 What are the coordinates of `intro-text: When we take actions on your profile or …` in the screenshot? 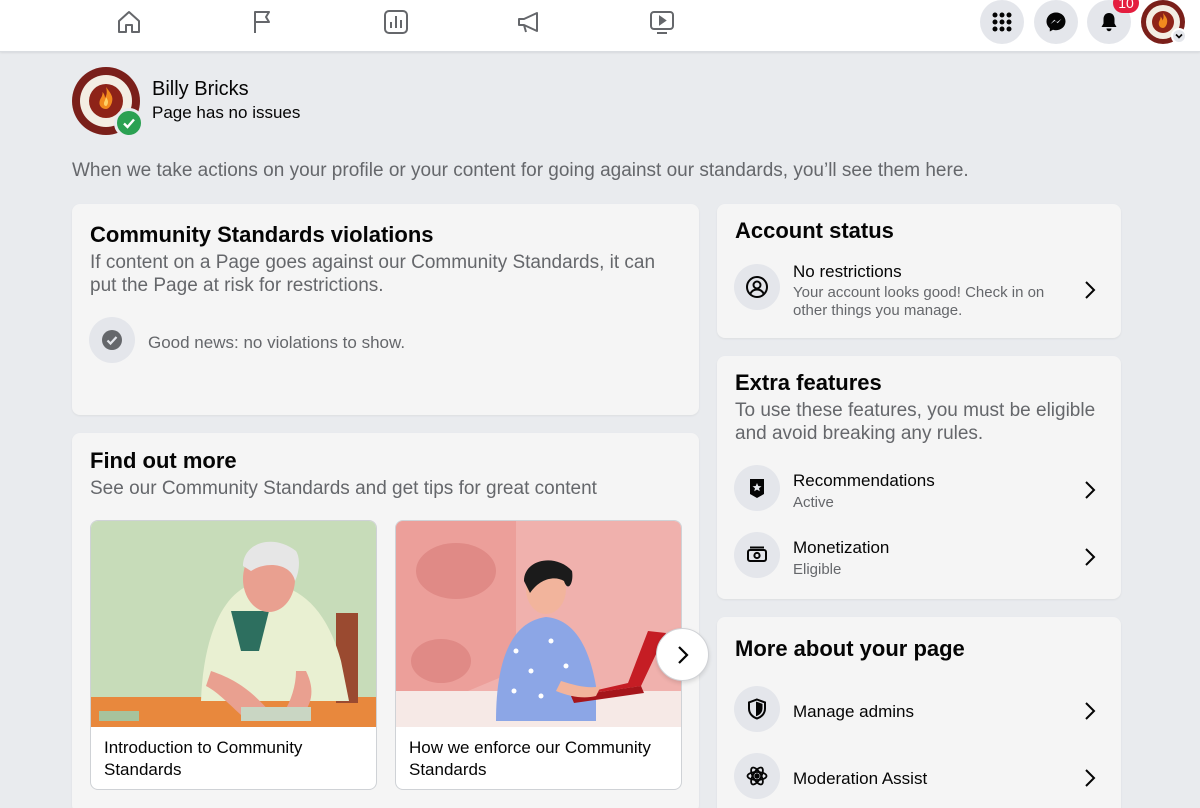 It's located at (520, 170).